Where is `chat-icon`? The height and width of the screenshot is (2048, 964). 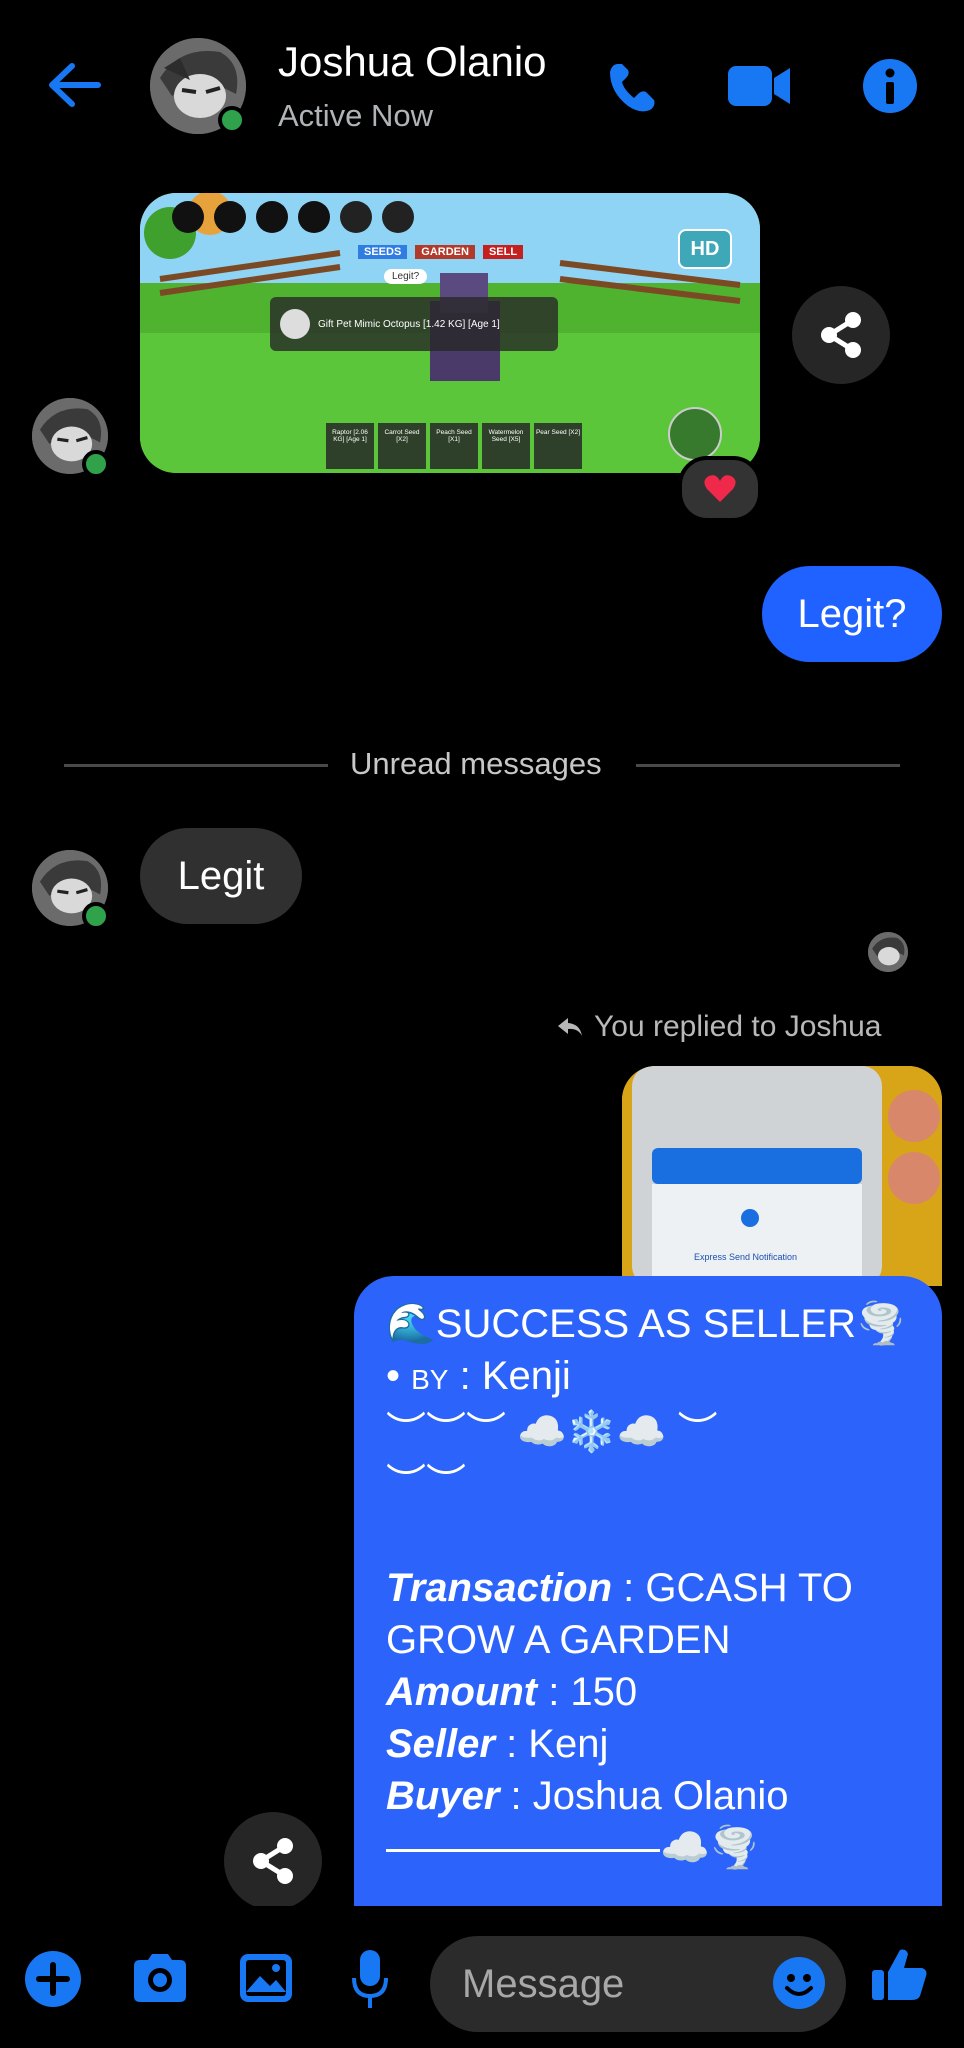 chat-icon is located at coordinates (272, 217).